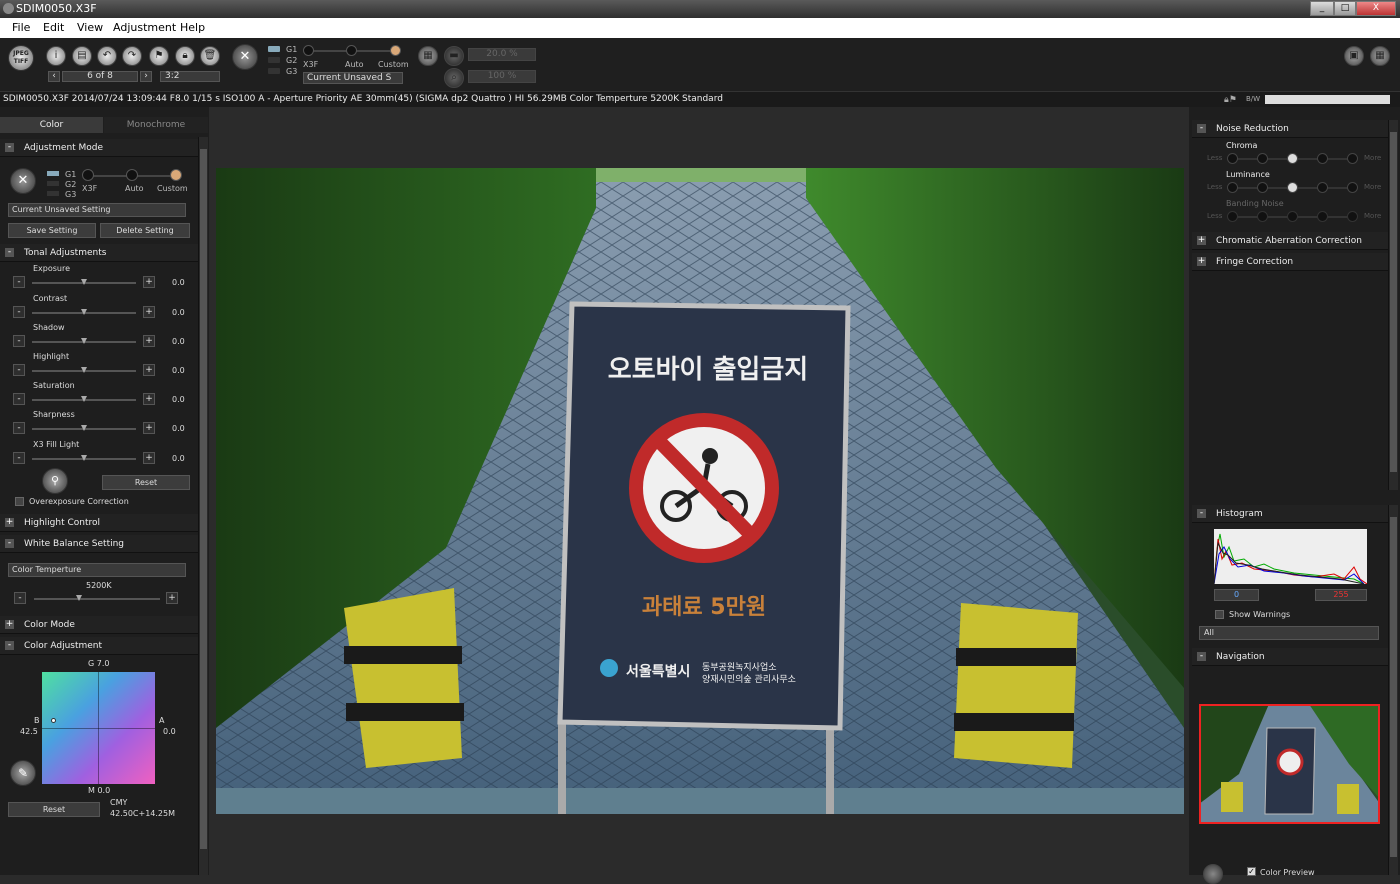  Describe the element at coordinates (19, 370) in the screenshot. I see `highlight-minus-button: -` at that location.